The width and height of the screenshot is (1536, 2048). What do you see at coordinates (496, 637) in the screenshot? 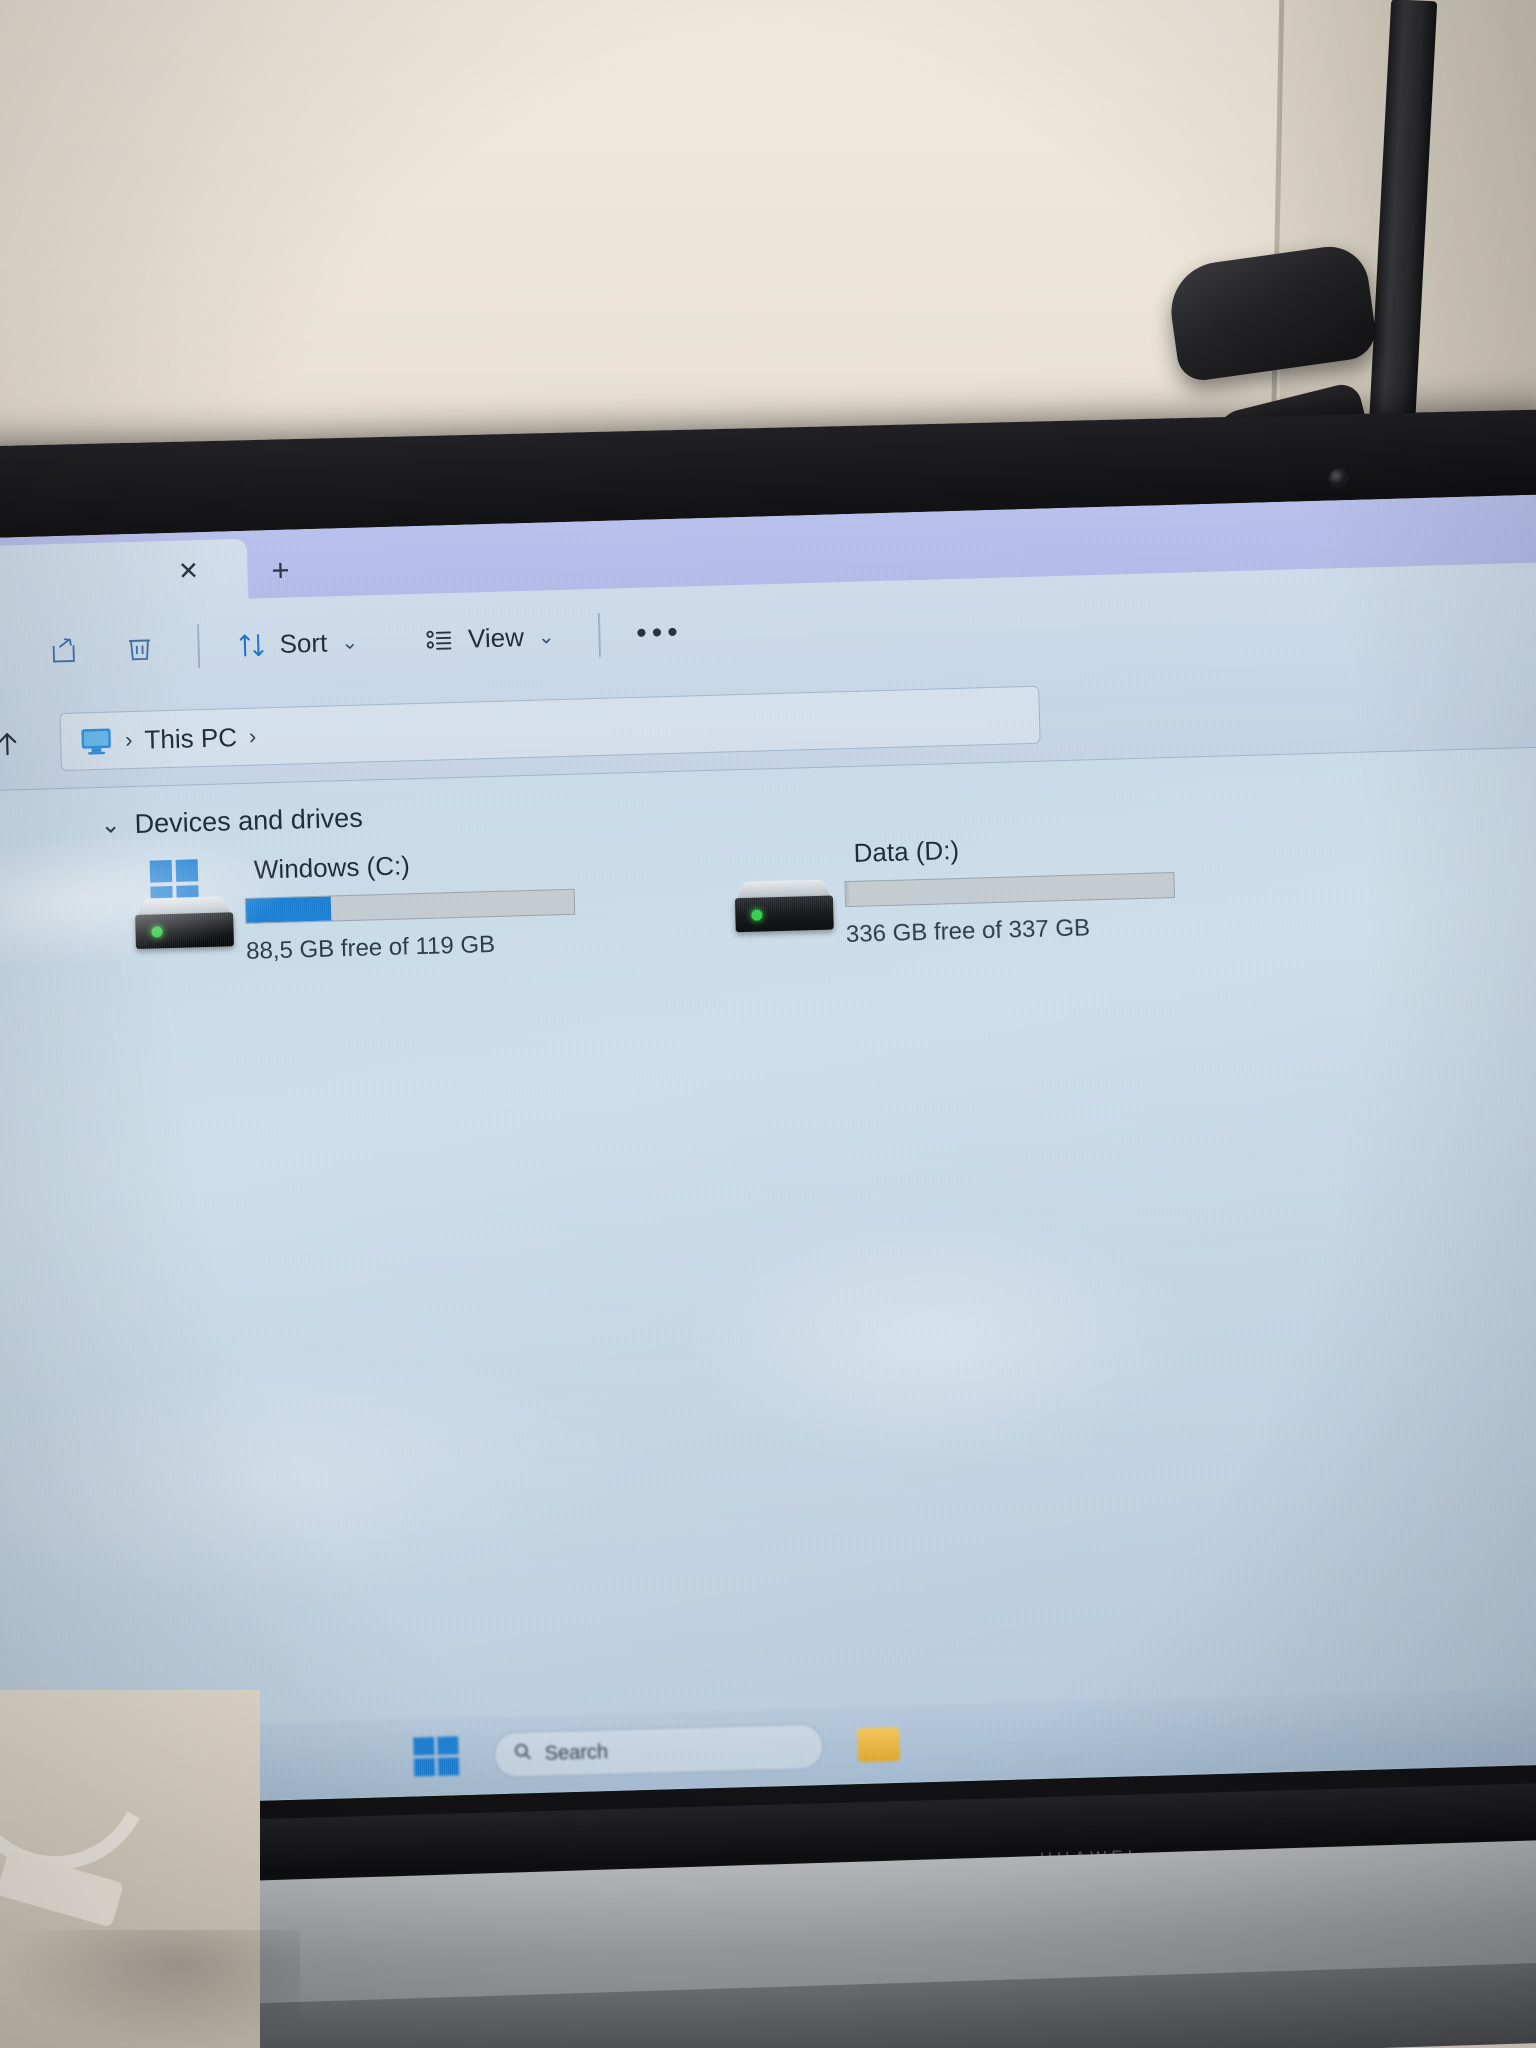
I see `view-label: View` at bounding box center [496, 637].